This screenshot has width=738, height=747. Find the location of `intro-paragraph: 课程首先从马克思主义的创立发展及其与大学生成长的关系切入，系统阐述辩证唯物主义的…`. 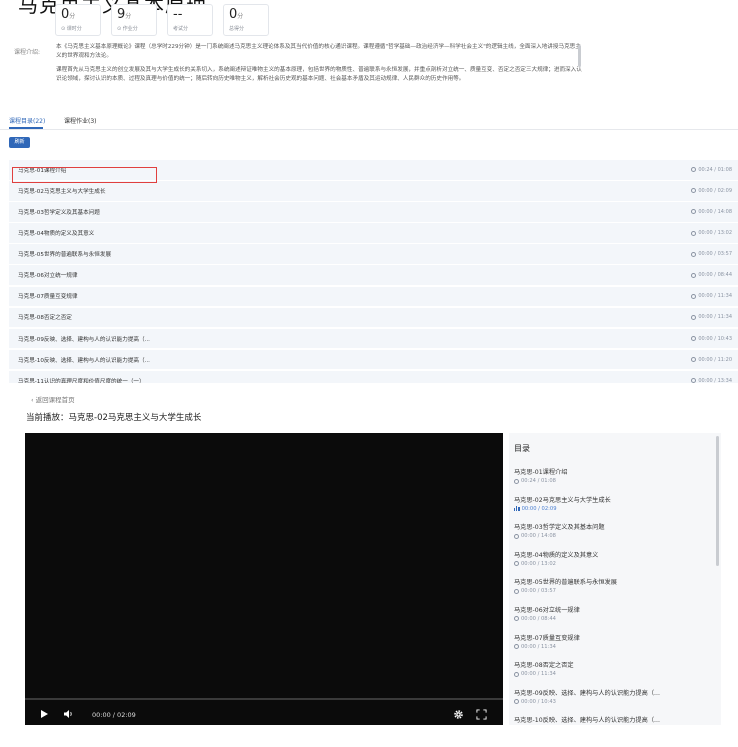

intro-paragraph: 课程首先从马克思主义的创立发展及其与大学生成长的关系切入，系统阐述辩证唯物主义的… is located at coordinates (319, 74).